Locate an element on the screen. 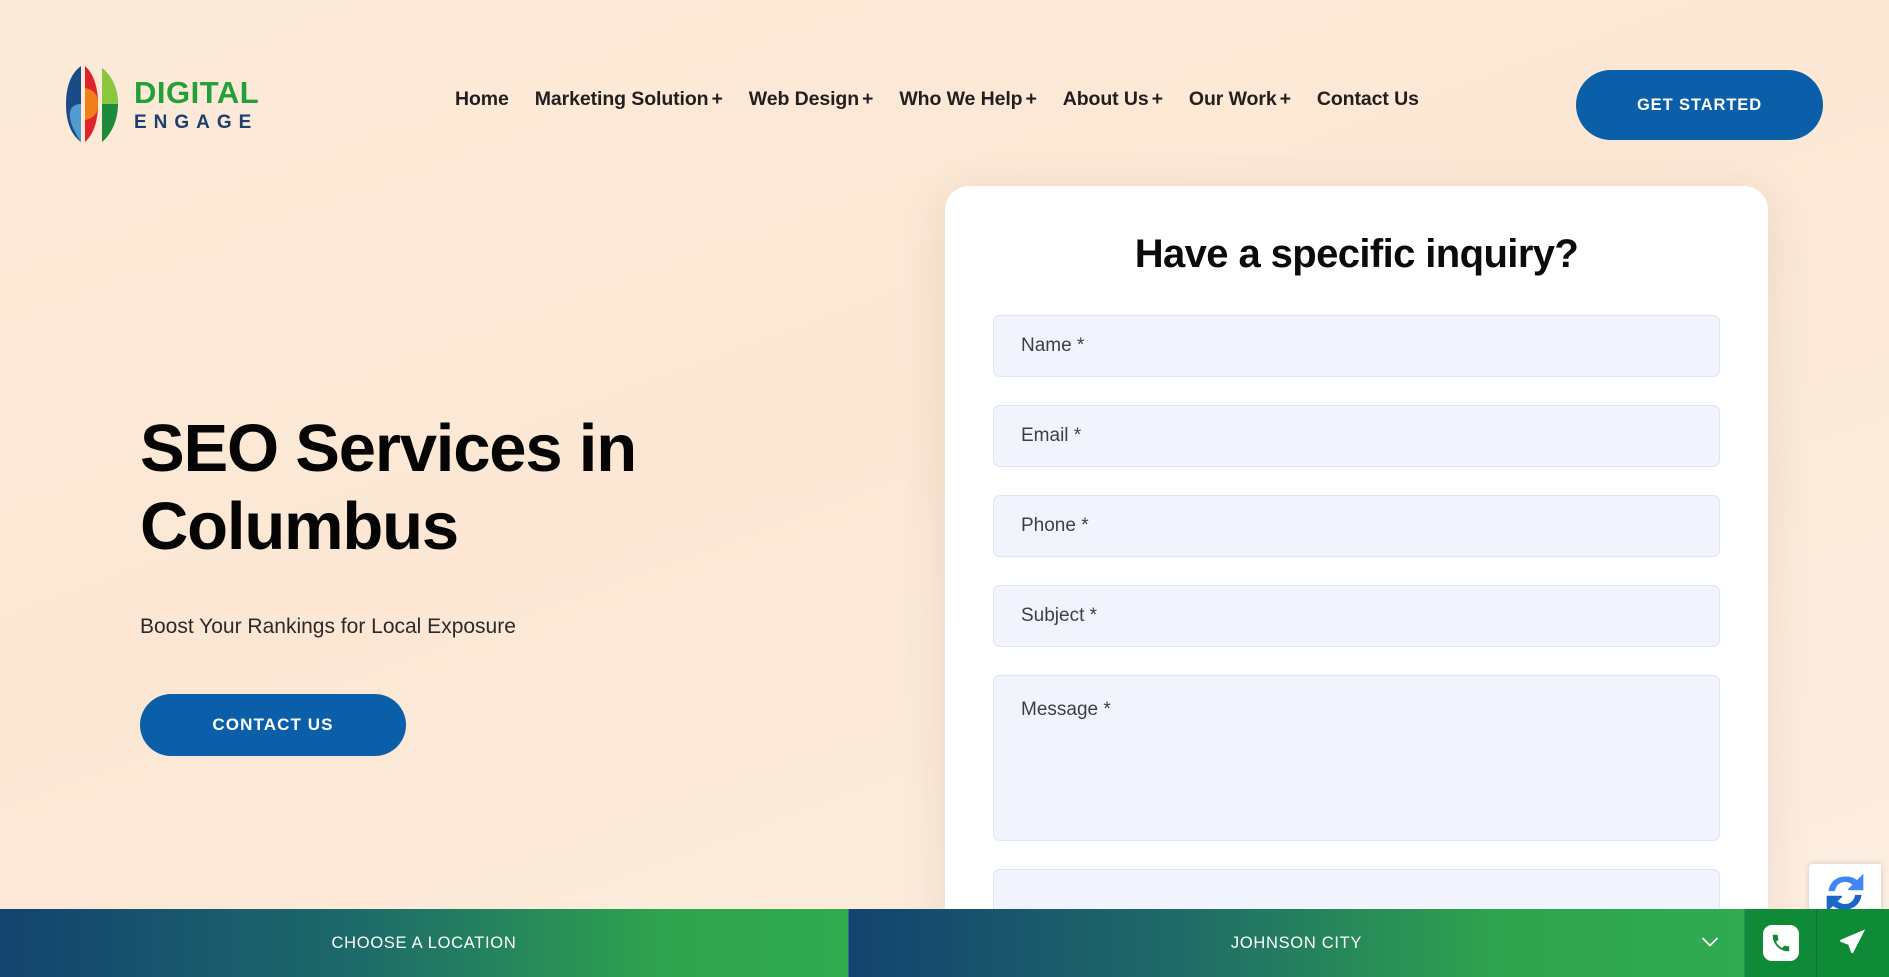  location-bottom-bar: CHOOSE A LOCATION JOHNSON CITY is located at coordinates (944, 943).